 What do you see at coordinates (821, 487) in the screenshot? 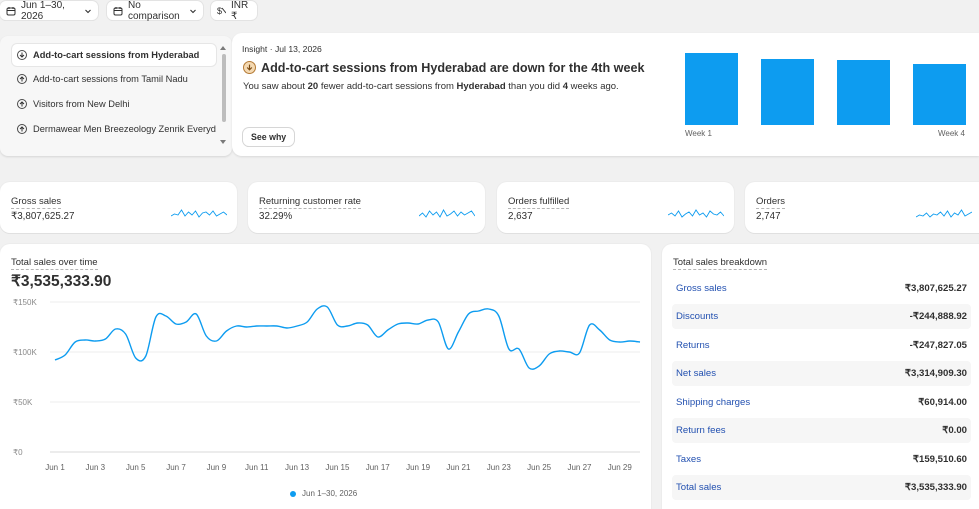
I see `breakdown-row: Total sales ₹3,535,333.90` at bounding box center [821, 487].